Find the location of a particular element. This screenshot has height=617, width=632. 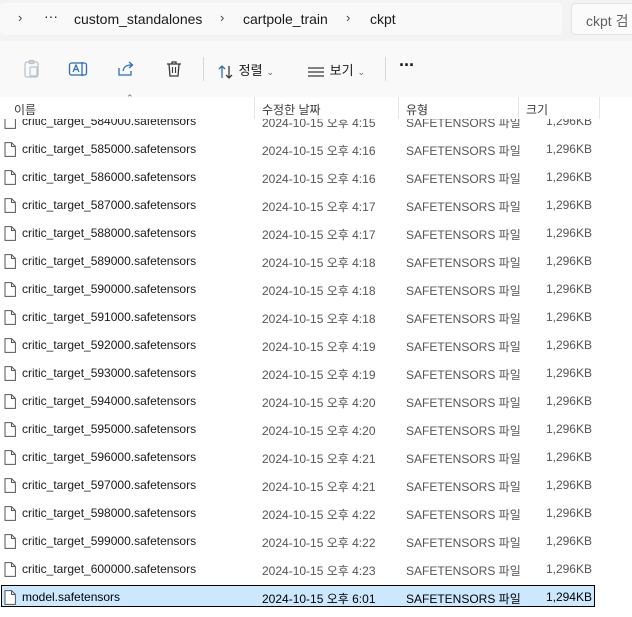

view-label: 보기 is located at coordinates (341, 70).